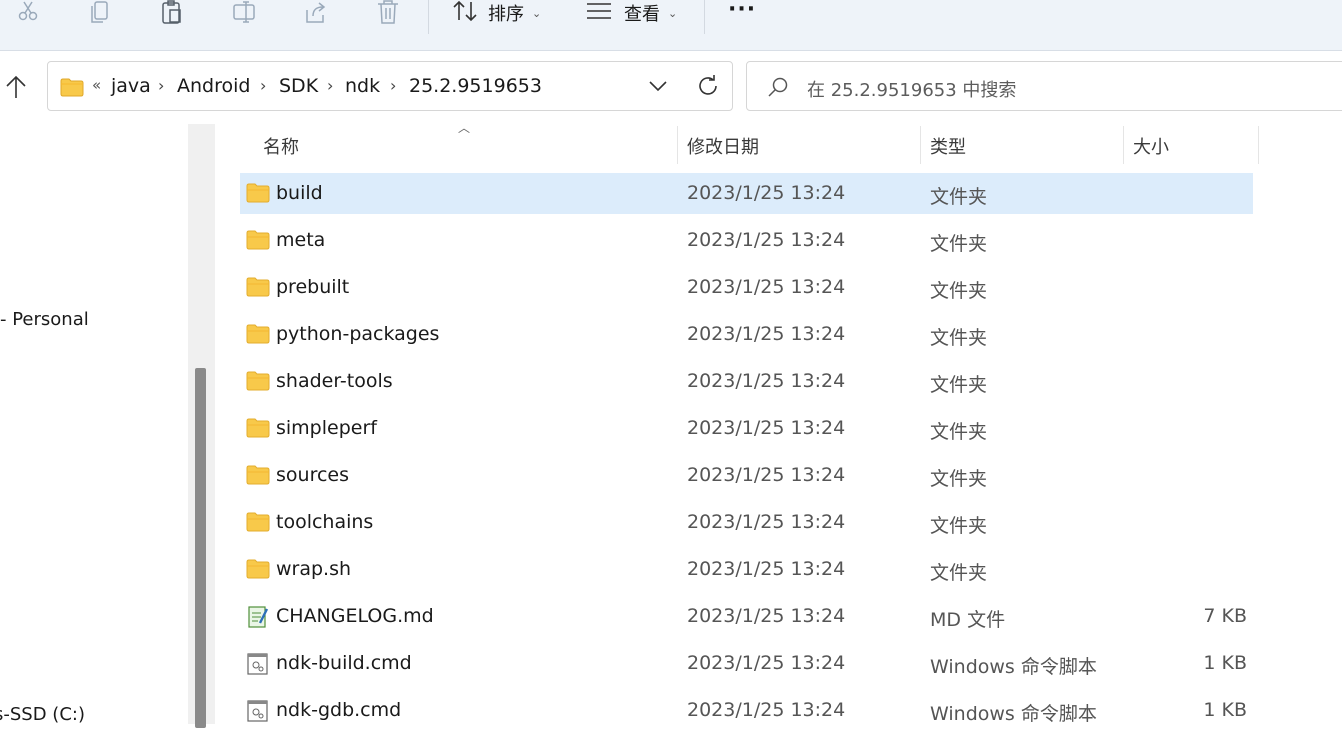  Describe the element at coordinates (388, 13) in the screenshot. I see `delete-icon` at that location.